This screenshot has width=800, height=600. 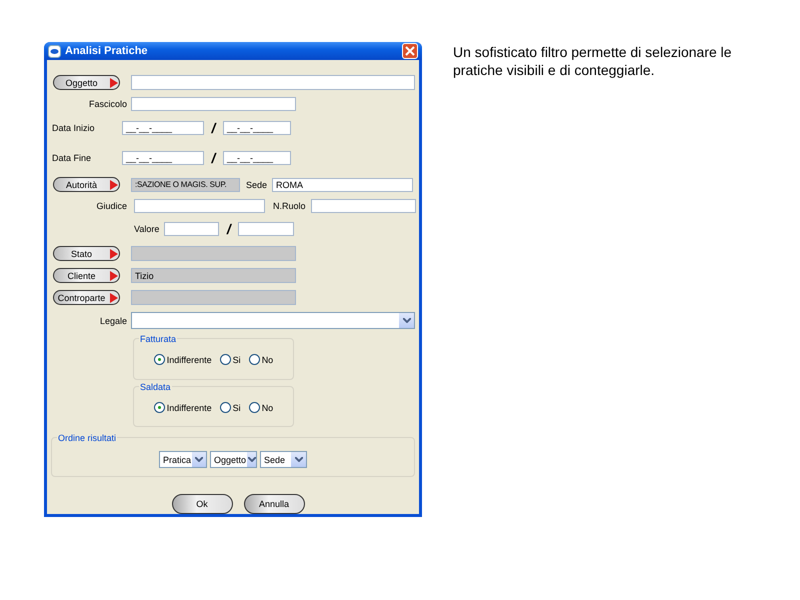 What do you see at coordinates (86, 184) in the screenshot?
I see `lookup-button: Autorità` at bounding box center [86, 184].